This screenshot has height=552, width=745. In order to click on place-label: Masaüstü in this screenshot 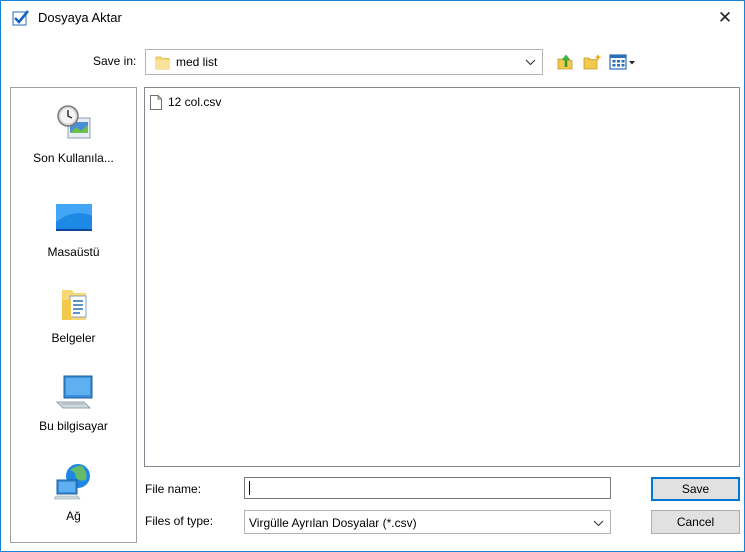, I will do `click(73, 252)`.